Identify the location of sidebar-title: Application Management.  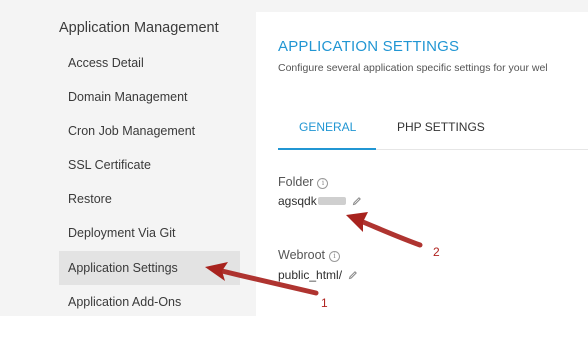
(139, 28).